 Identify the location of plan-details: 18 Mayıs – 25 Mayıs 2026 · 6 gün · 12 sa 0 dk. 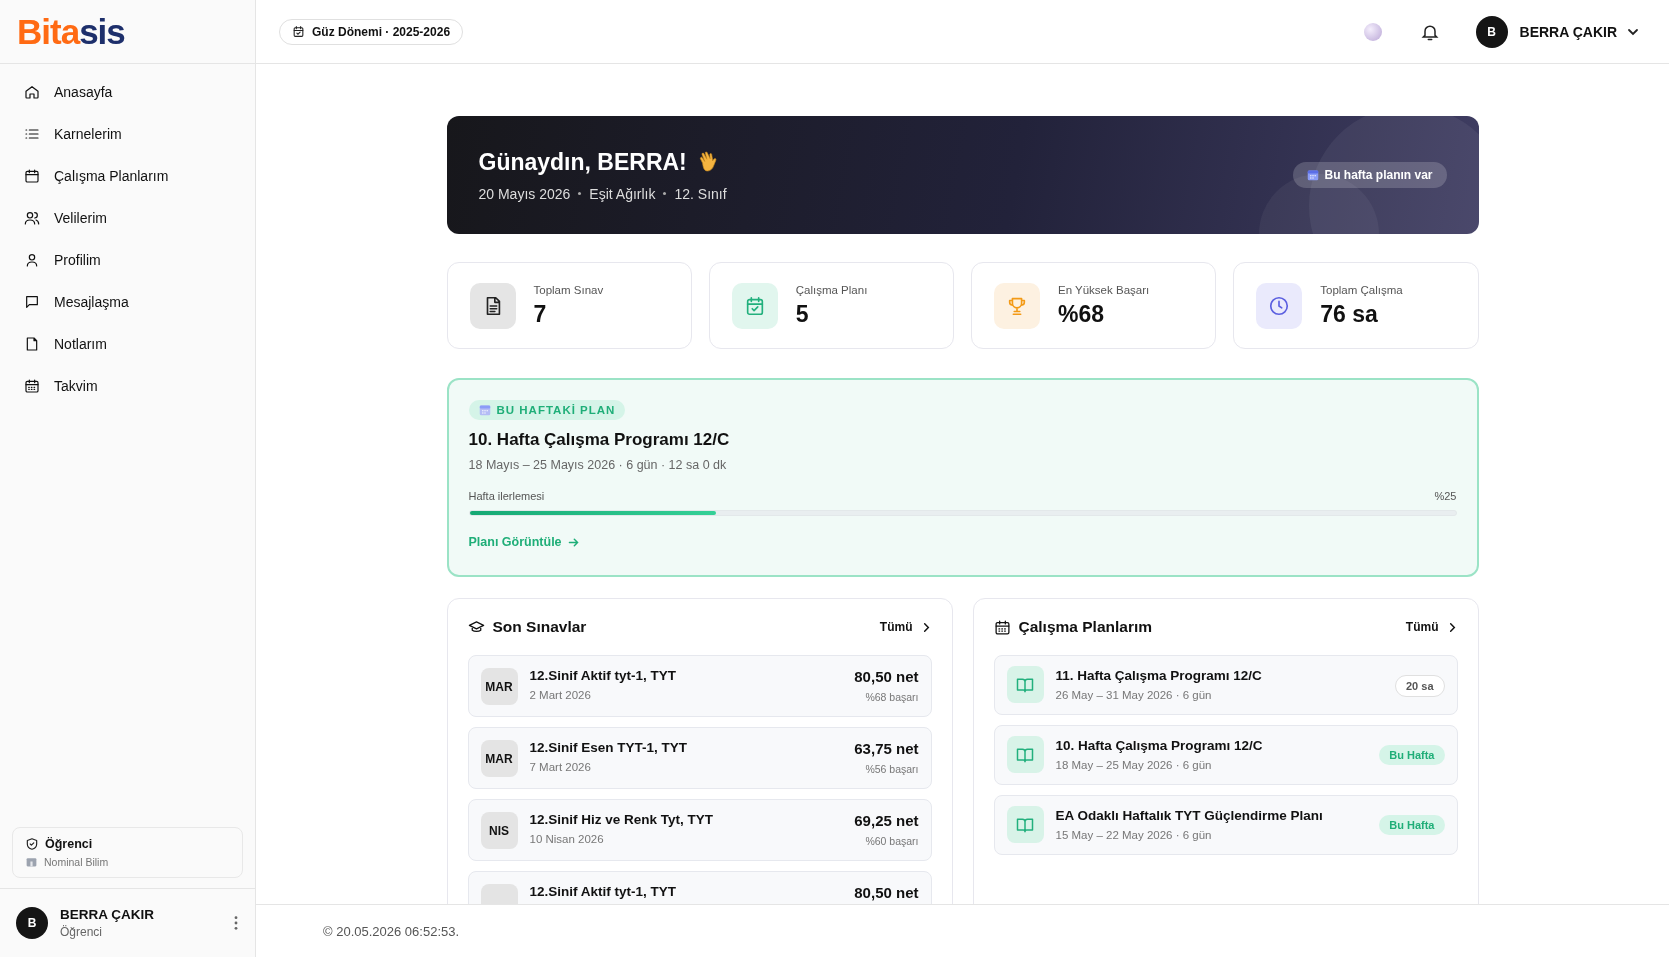
(598, 465).